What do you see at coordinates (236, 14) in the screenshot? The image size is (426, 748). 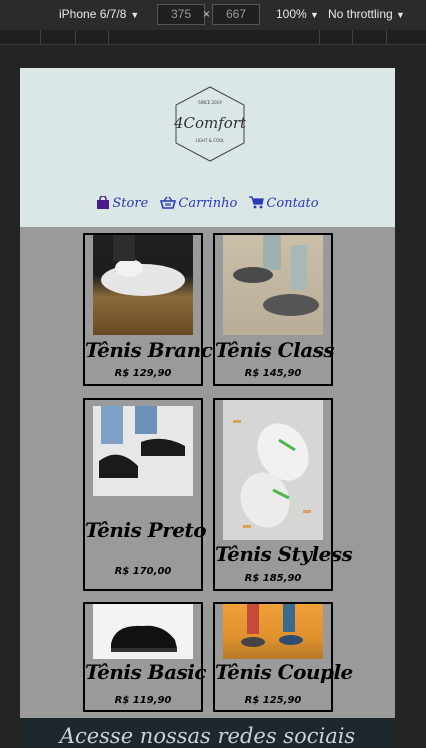 I see `viewport-height-input: 667` at bounding box center [236, 14].